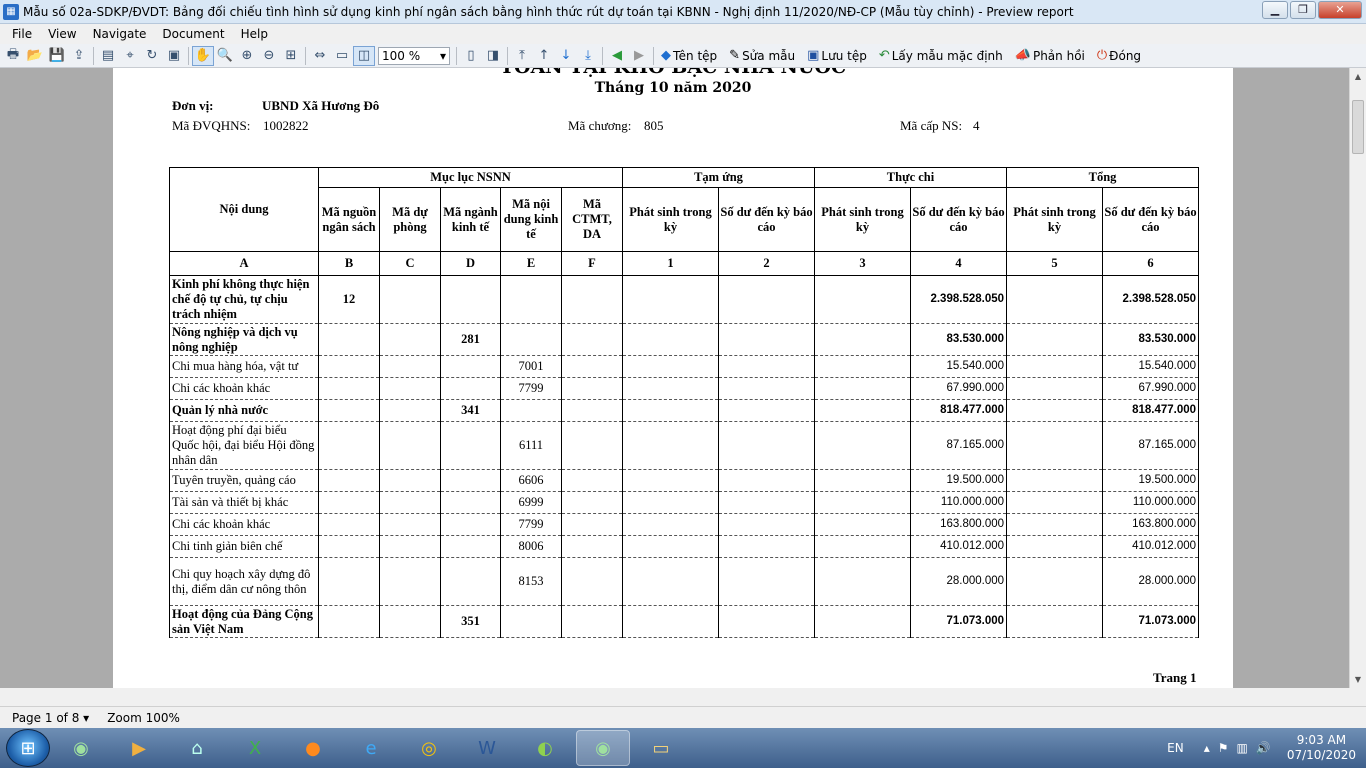  I want to click on col-letter: 3, so click(863, 263).